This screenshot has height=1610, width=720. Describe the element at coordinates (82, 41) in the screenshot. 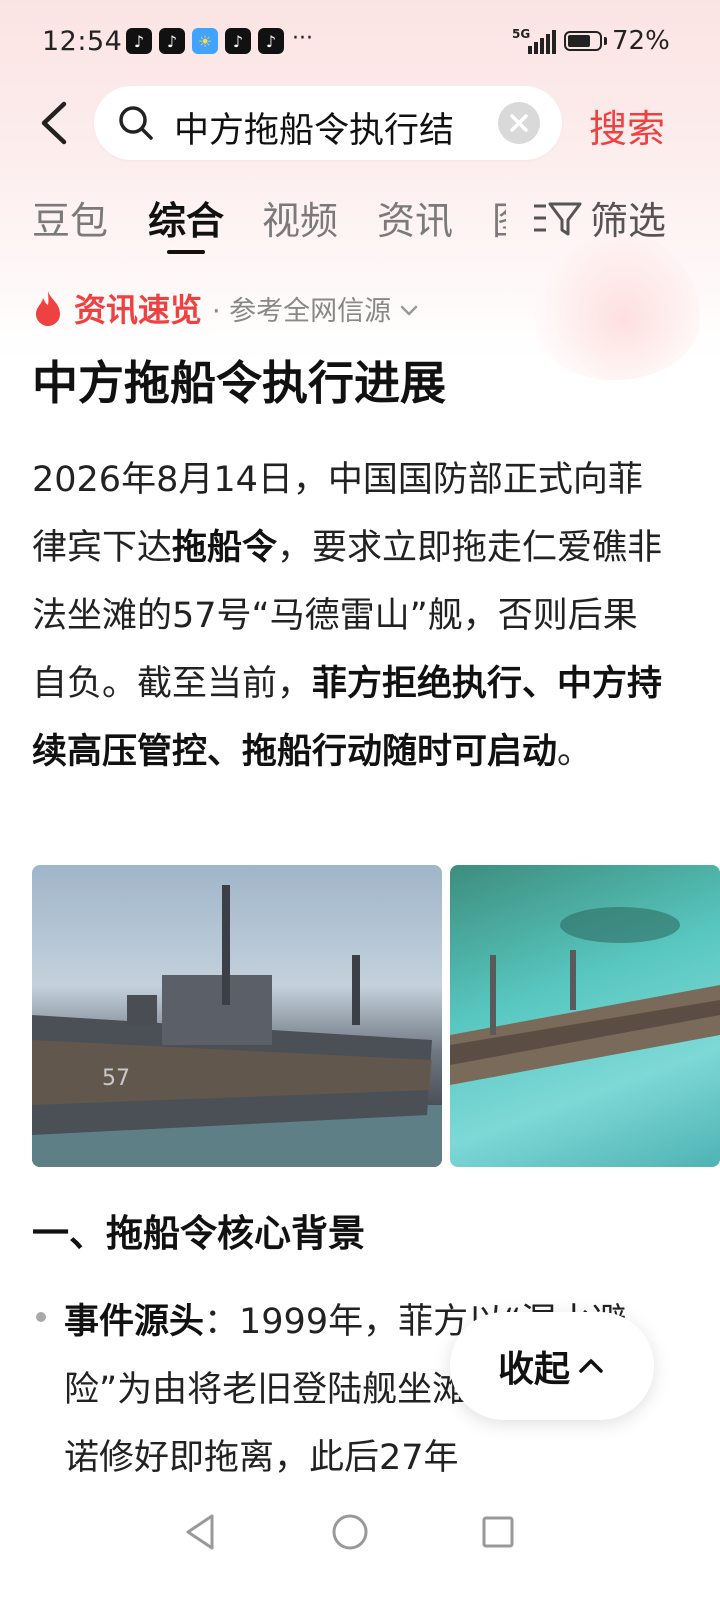

I see `status-time: 12:54` at that location.